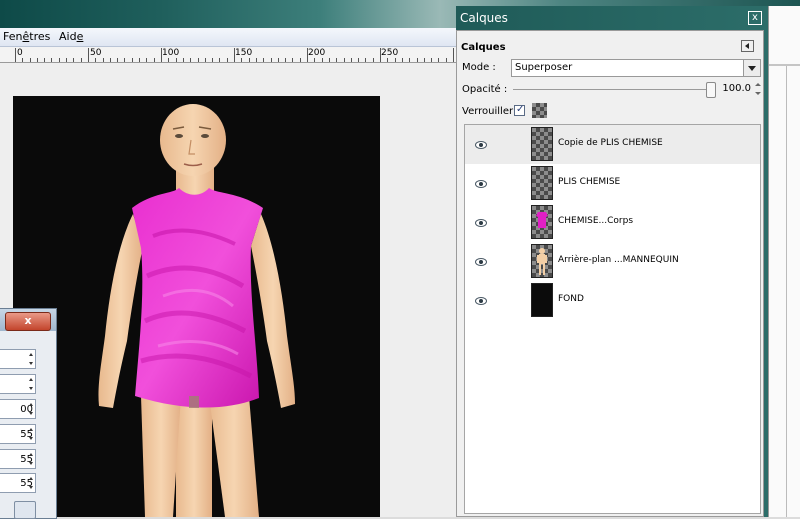  I want to click on mode-label: Mode :, so click(479, 67).